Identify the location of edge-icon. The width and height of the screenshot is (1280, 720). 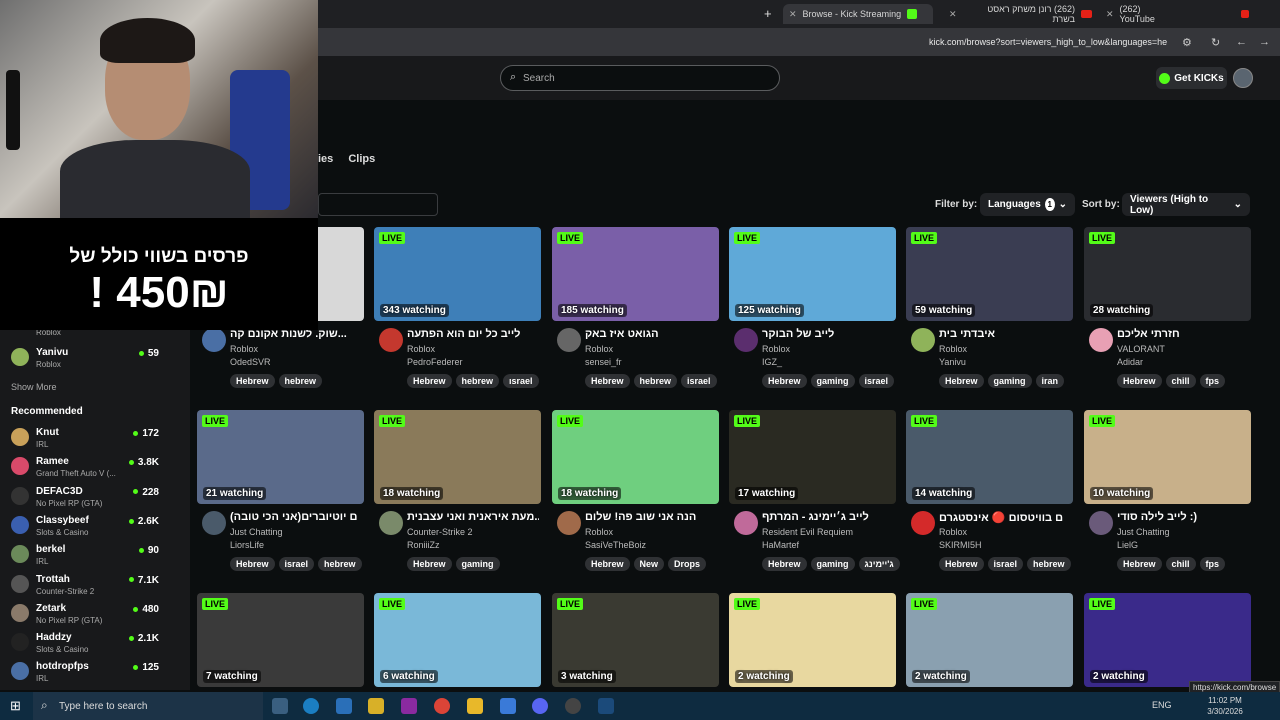
(311, 706).